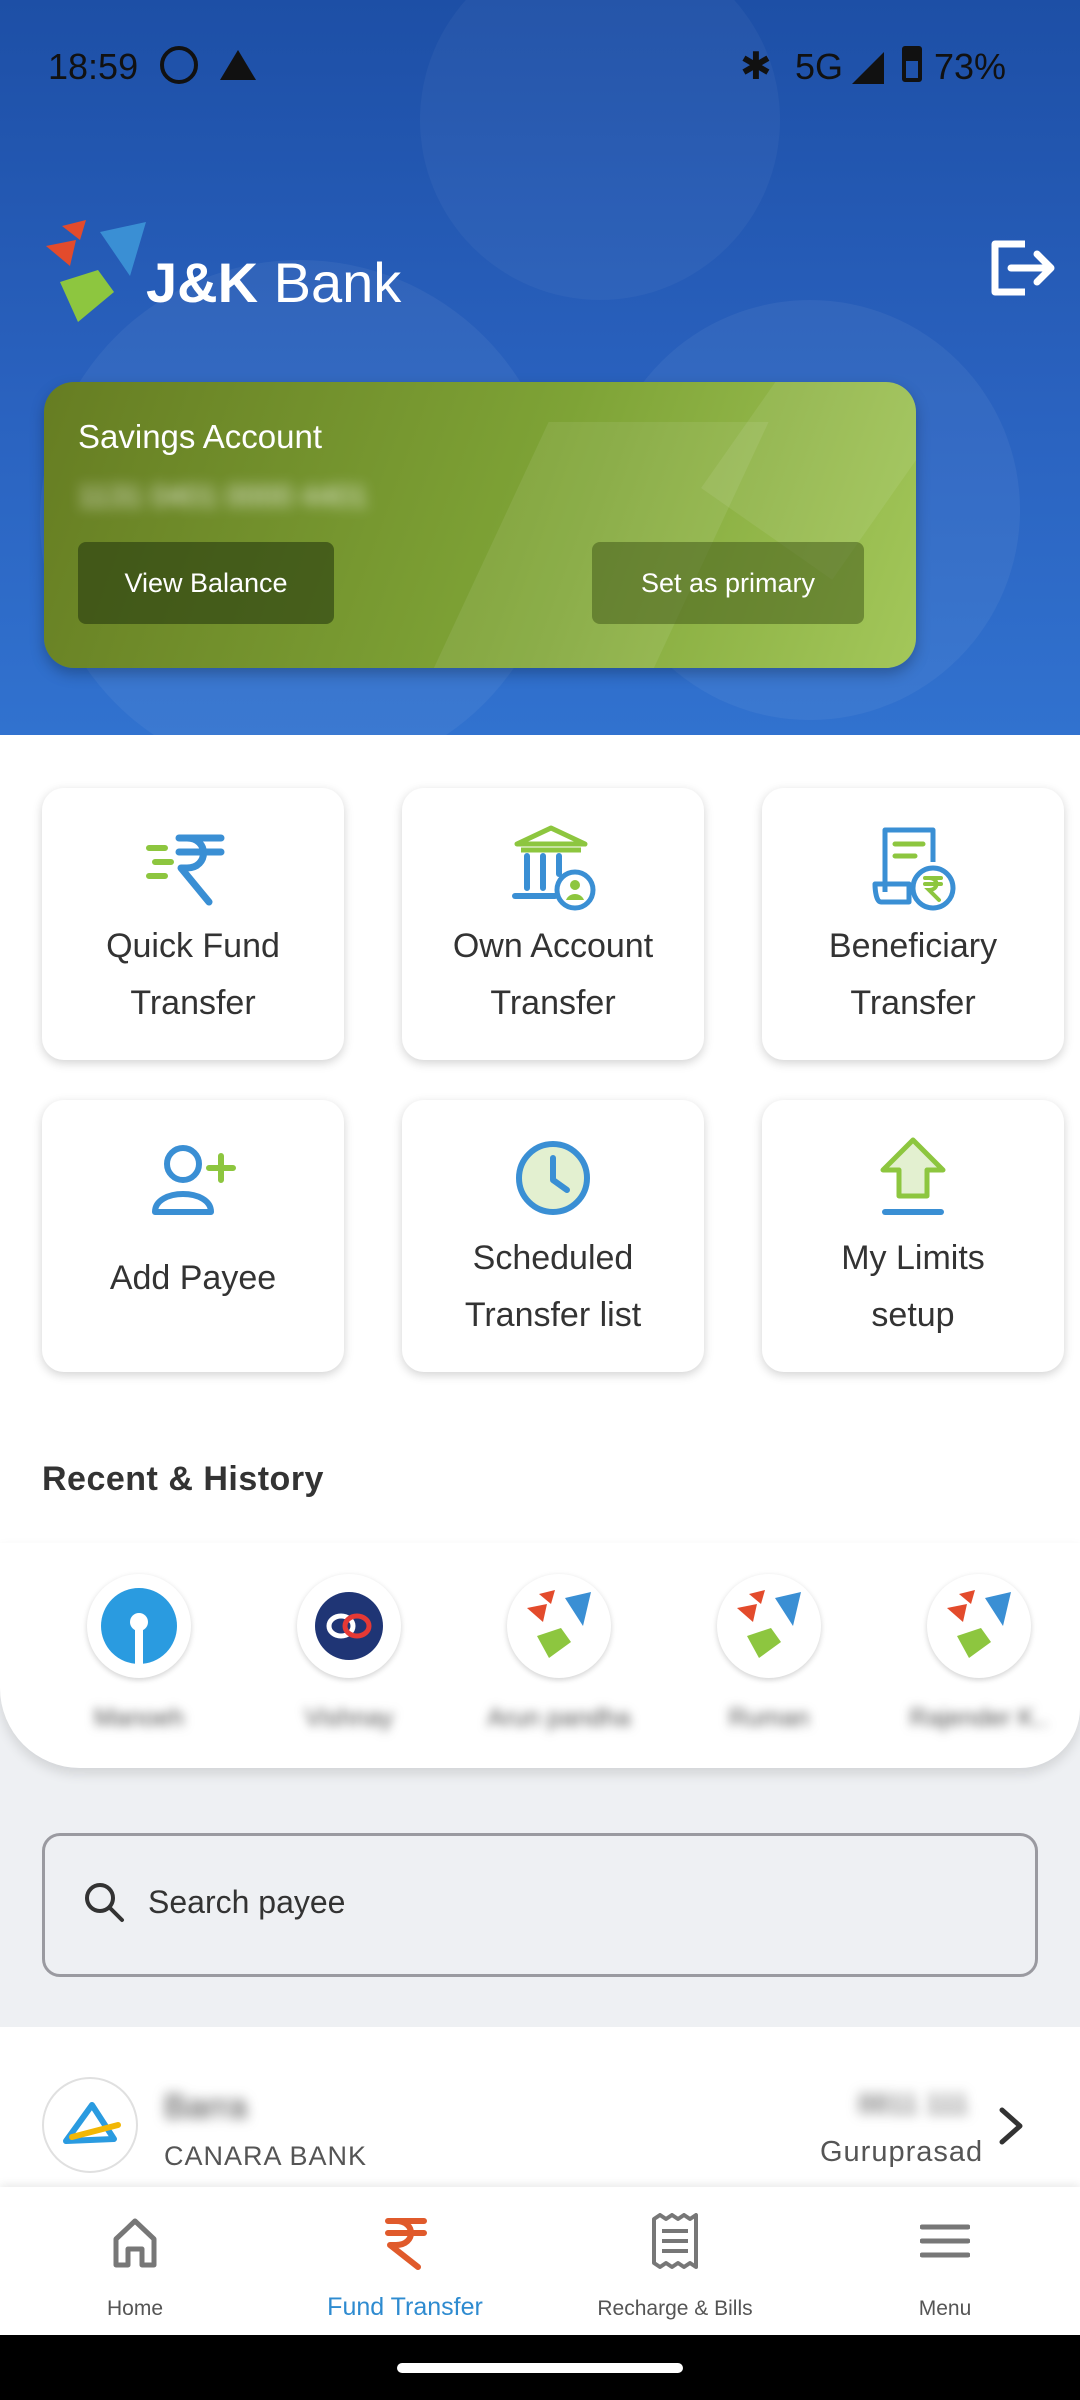  Describe the element at coordinates (193, 1236) in the screenshot. I see `tile-add-payee: Add Payee` at that location.